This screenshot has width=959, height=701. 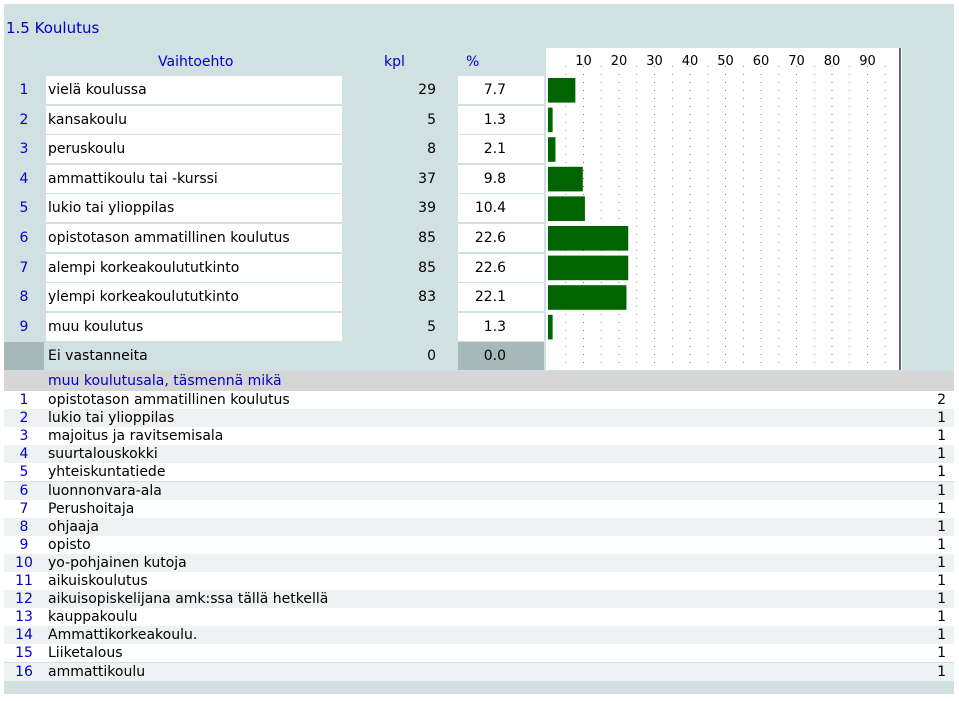 I want to click on row-number: 7, so click(x=24, y=509).